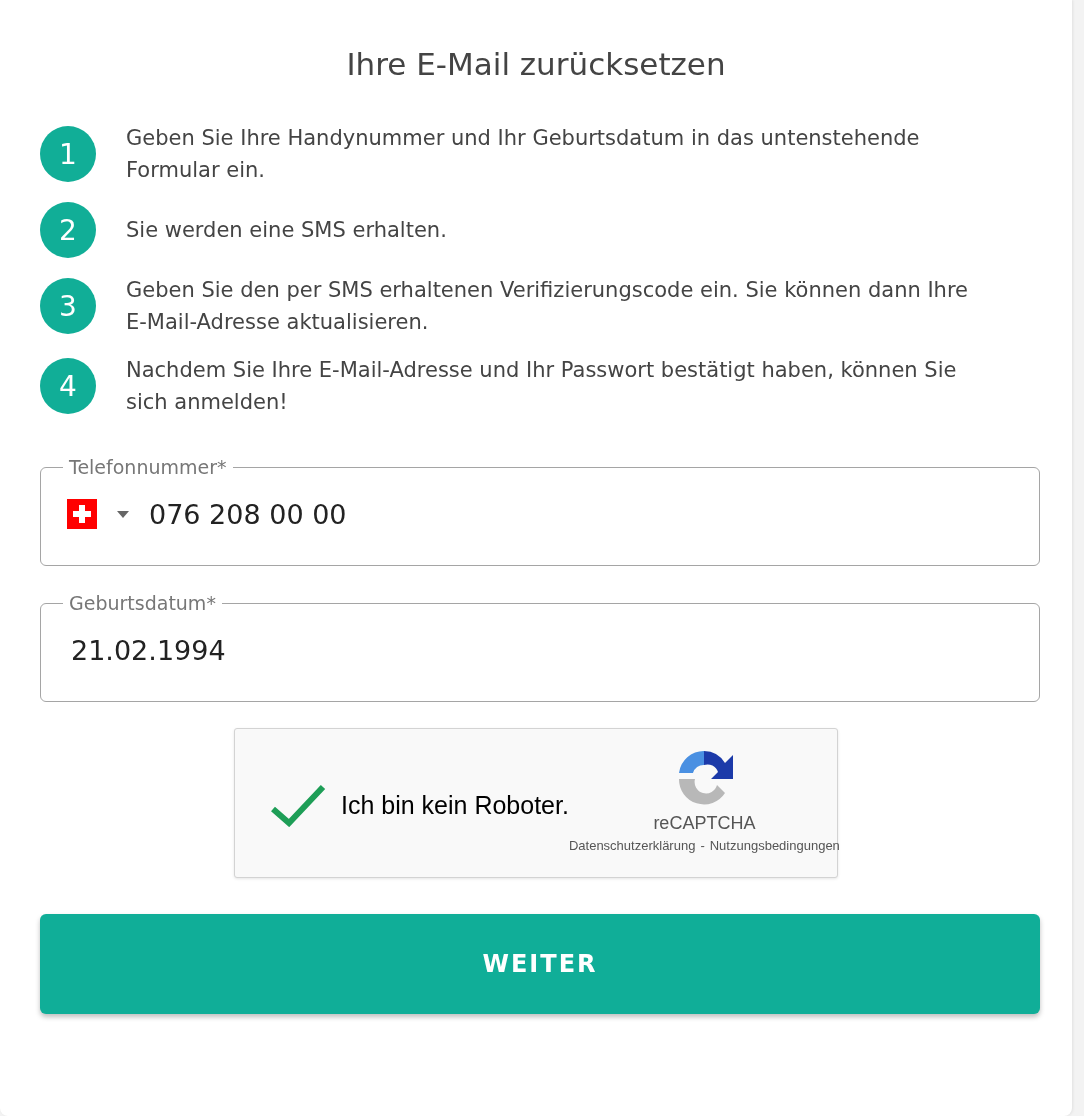  I want to click on flag-icon, so click(82, 514).